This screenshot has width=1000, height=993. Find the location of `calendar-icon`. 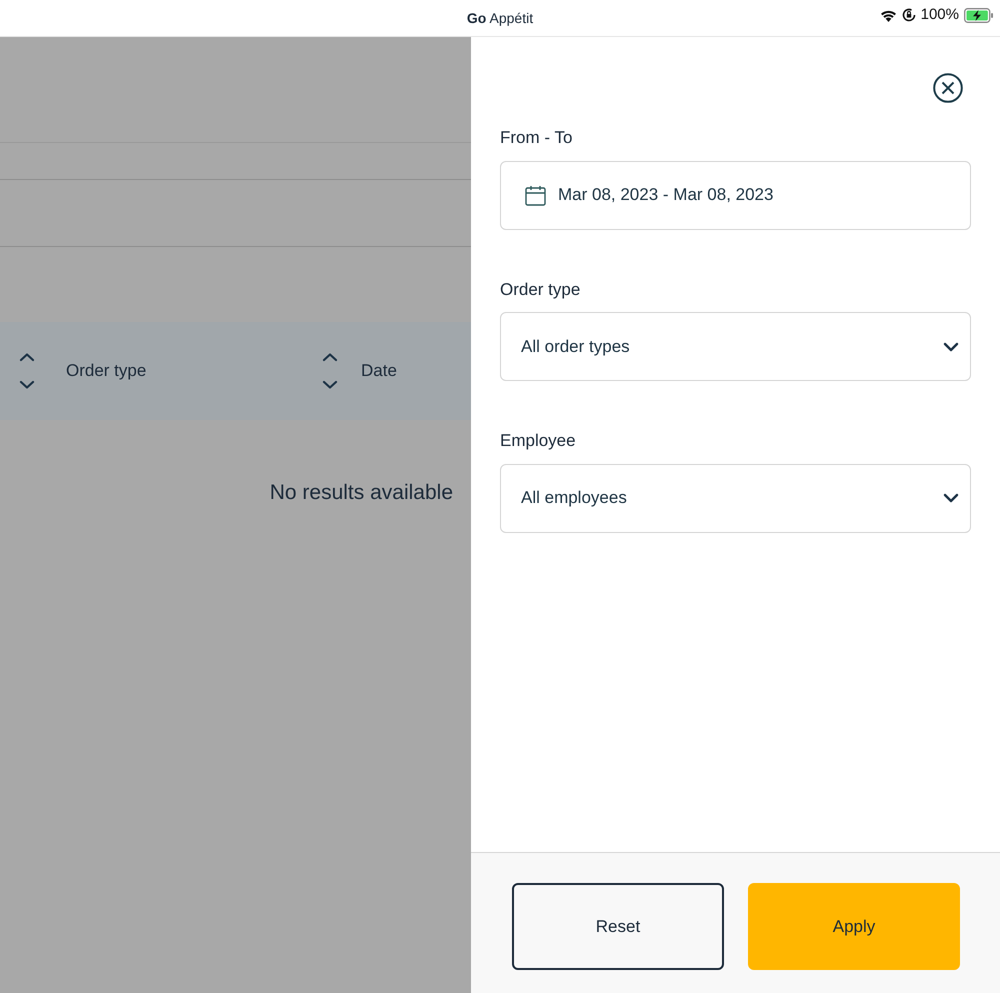

calendar-icon is located at coordinates (535, 195).